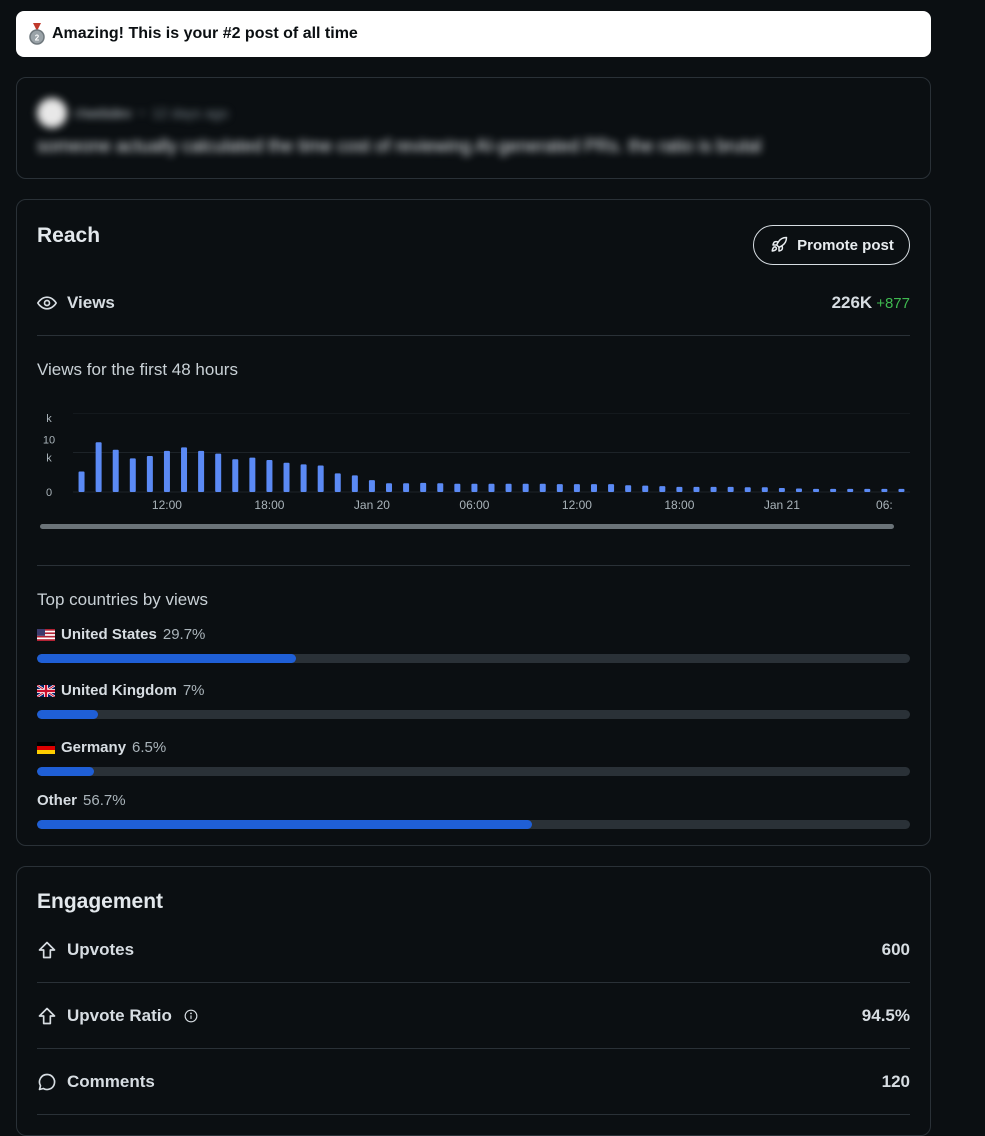  Describe the element at coordinates (193, 690) in the screenshot. I see `country-pct: 7%` at that location.